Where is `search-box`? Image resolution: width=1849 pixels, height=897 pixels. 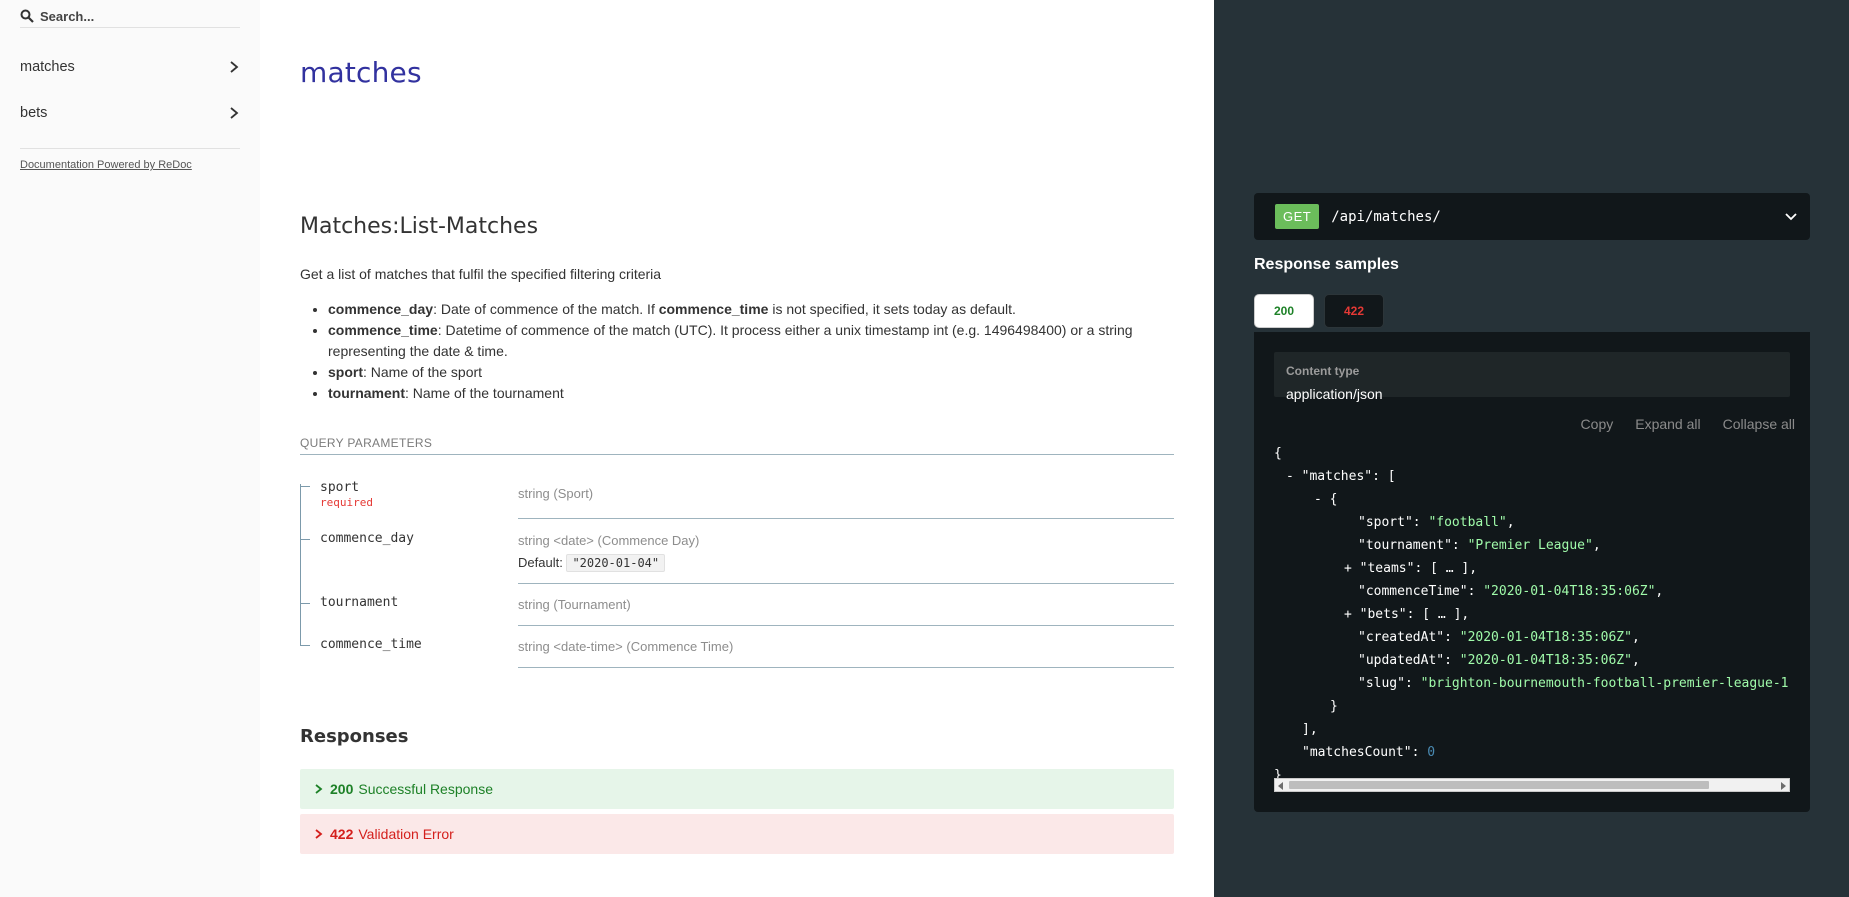 search-box is located at coordinates (130, 16).